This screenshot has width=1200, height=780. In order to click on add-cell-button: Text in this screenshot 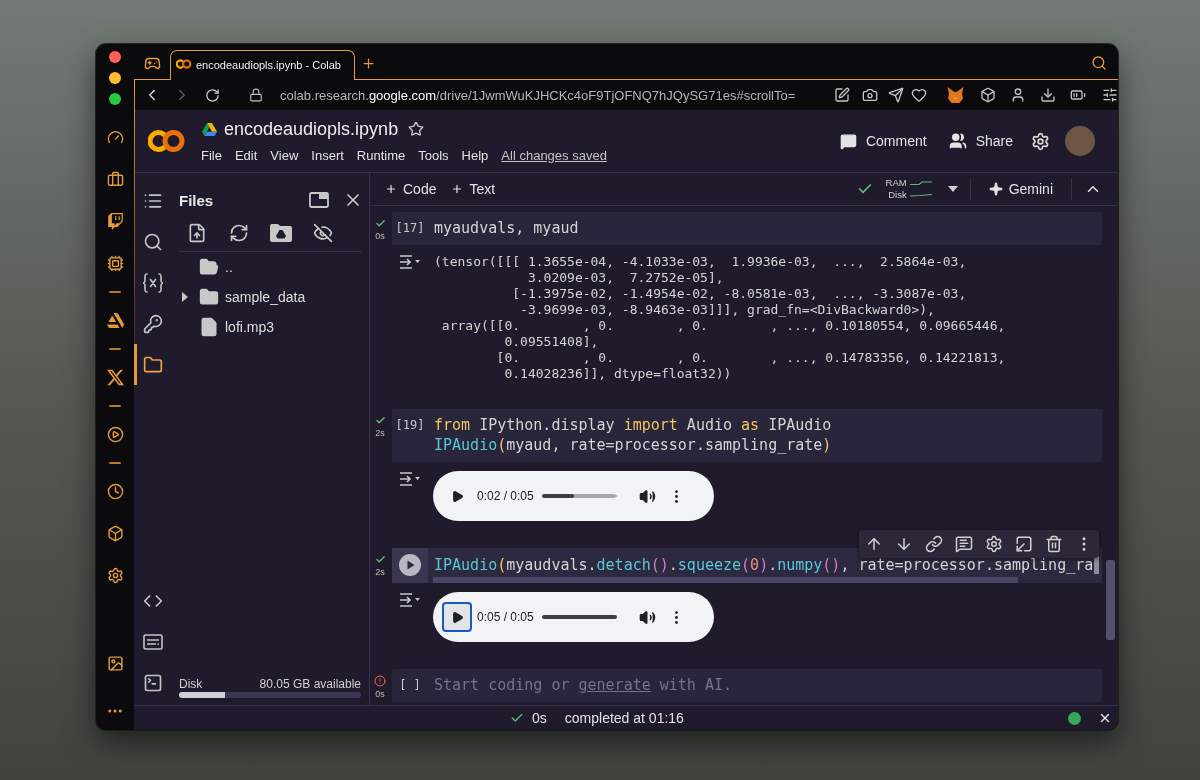, I will do `click(473, 189)`.